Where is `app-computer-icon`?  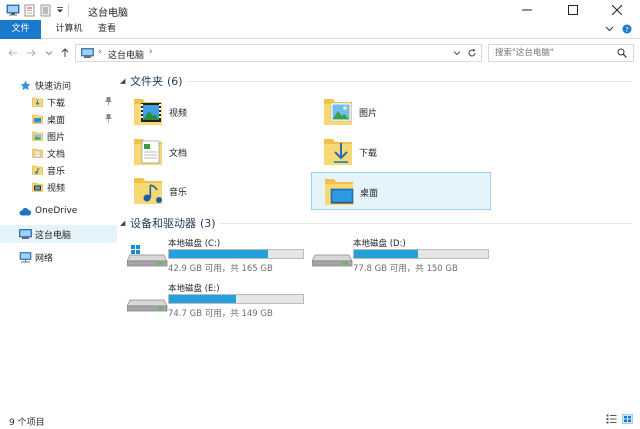 app-computer-icon is located at coordinates (13, 10).